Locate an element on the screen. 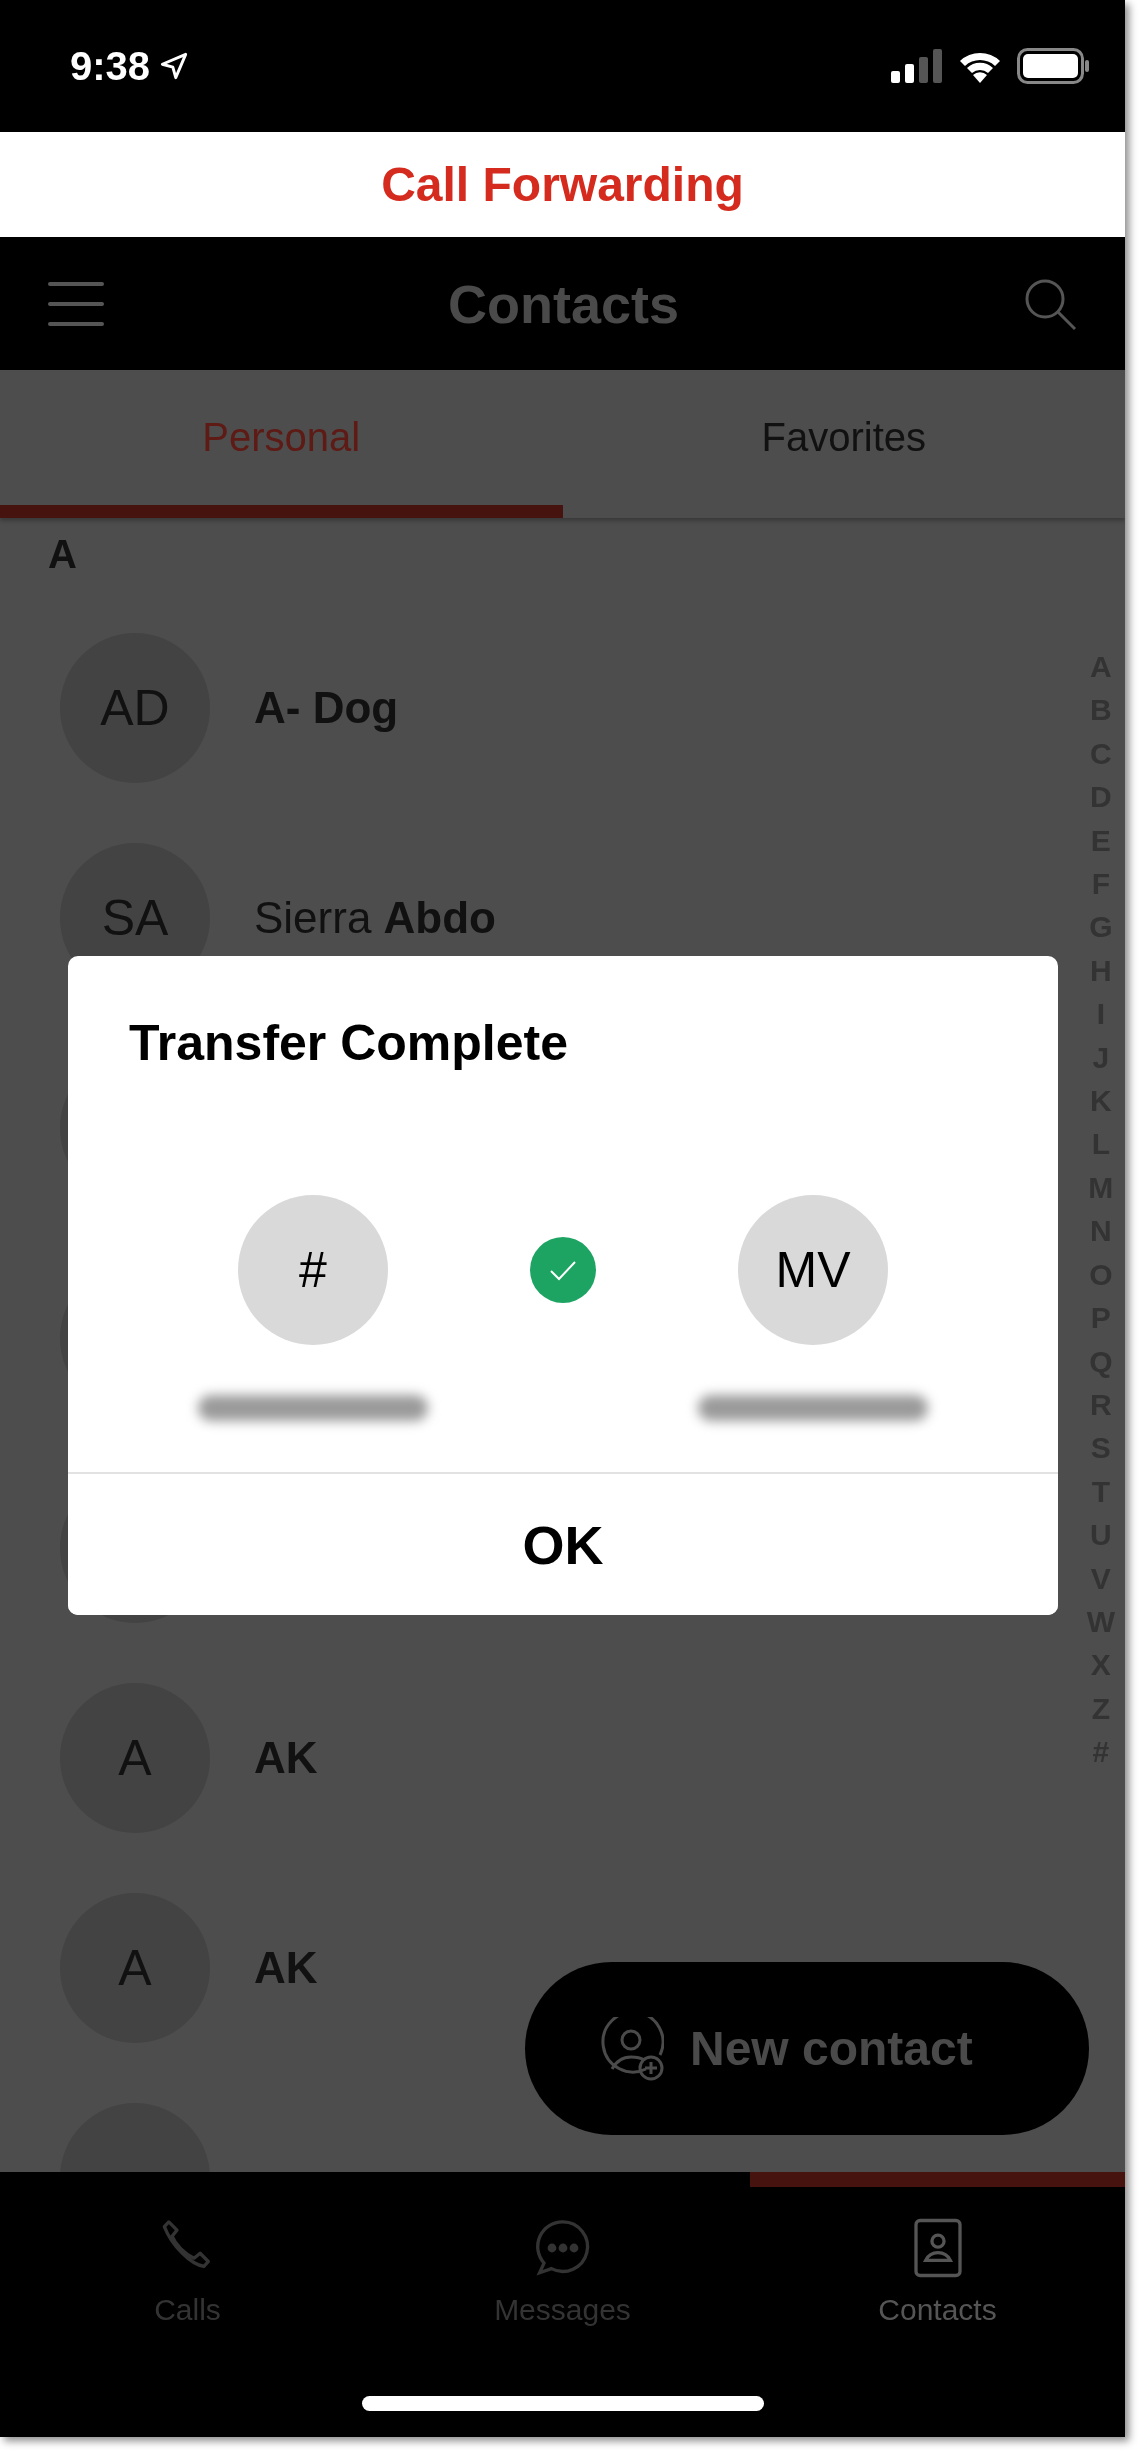 This screenshot has height=2451, width=1140. dialog-title: Transfer Complete is located at coordinates (348, 1043).